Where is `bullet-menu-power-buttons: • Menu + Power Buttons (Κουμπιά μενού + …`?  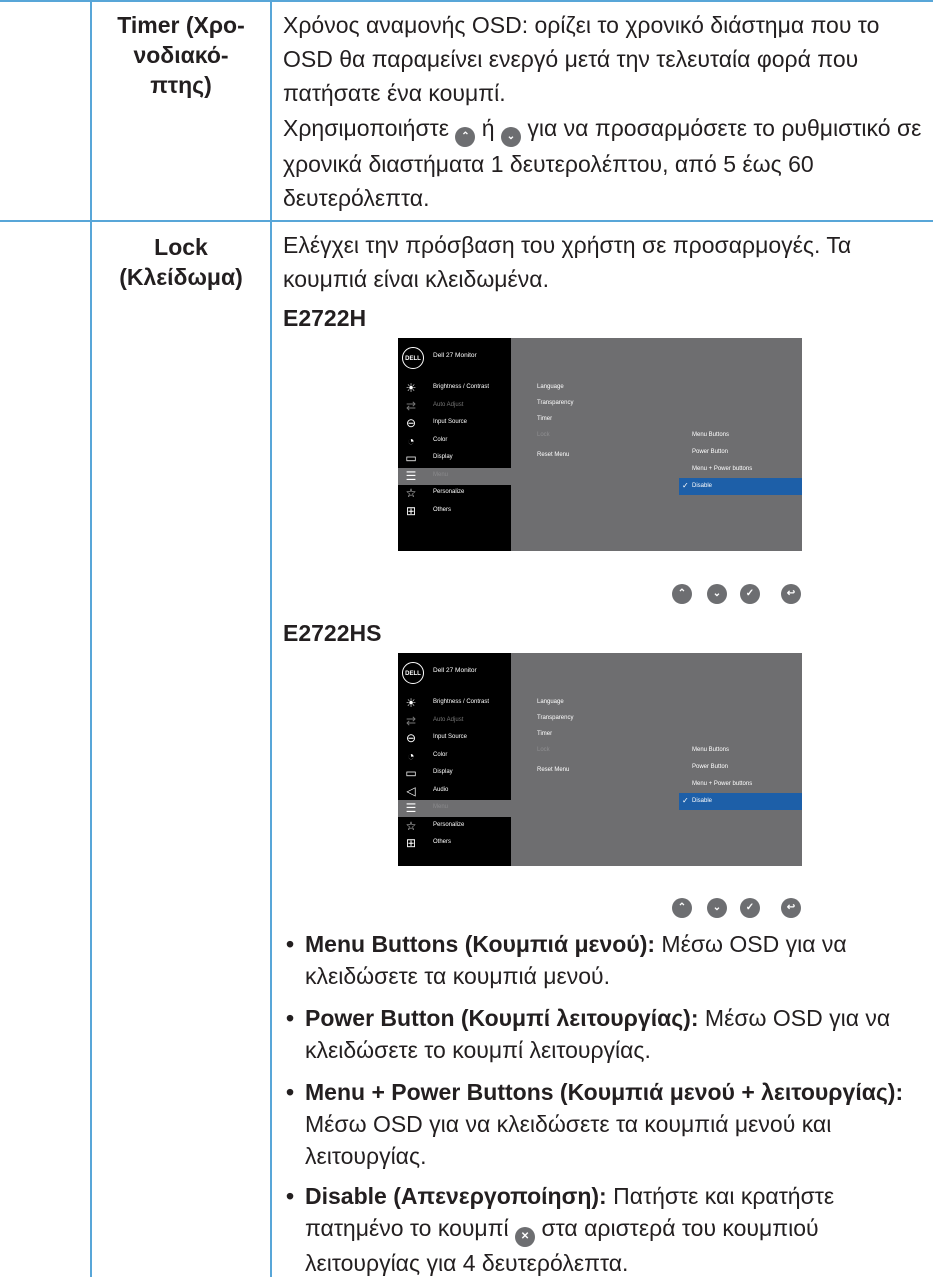 bullet-menu-power-buttons: • Menu + Power Buttons (Κουμπιά μενού + … is located at coordinates (605, 1124).